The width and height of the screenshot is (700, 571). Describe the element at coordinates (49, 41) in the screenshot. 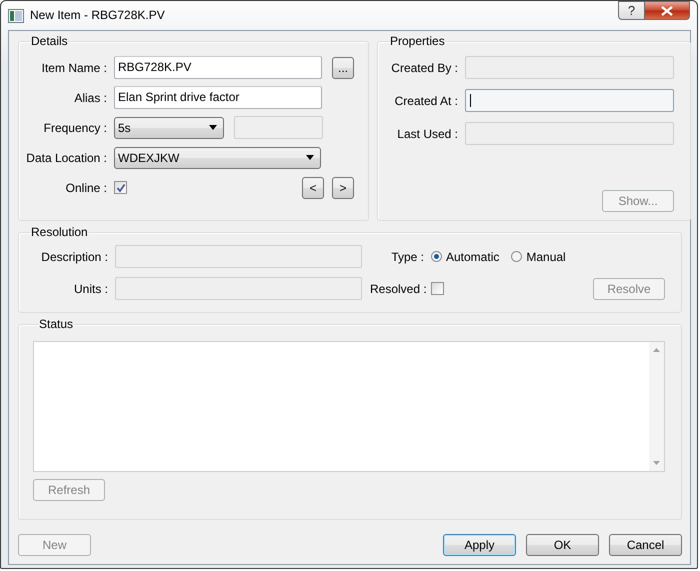

I see `group-title: Details` at that location.